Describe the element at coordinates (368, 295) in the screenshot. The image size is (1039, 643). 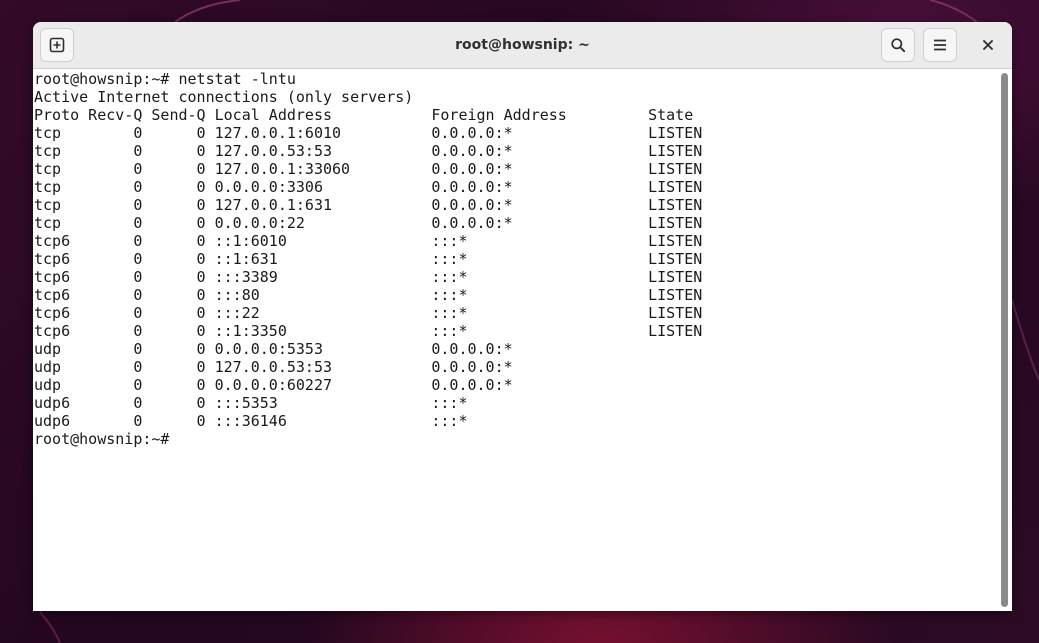
I see `terminal-line: tcp6 0 0 :::80 :::* LISTEN` at that location.